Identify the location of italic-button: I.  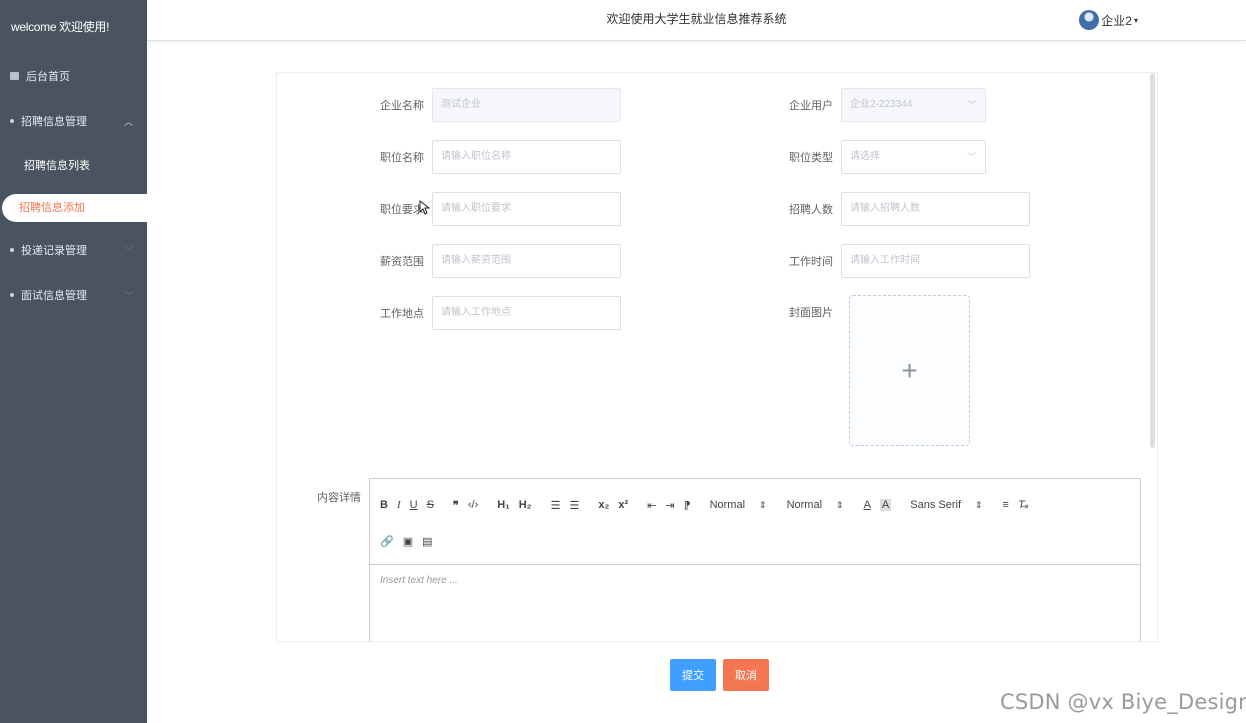
(399, 505).